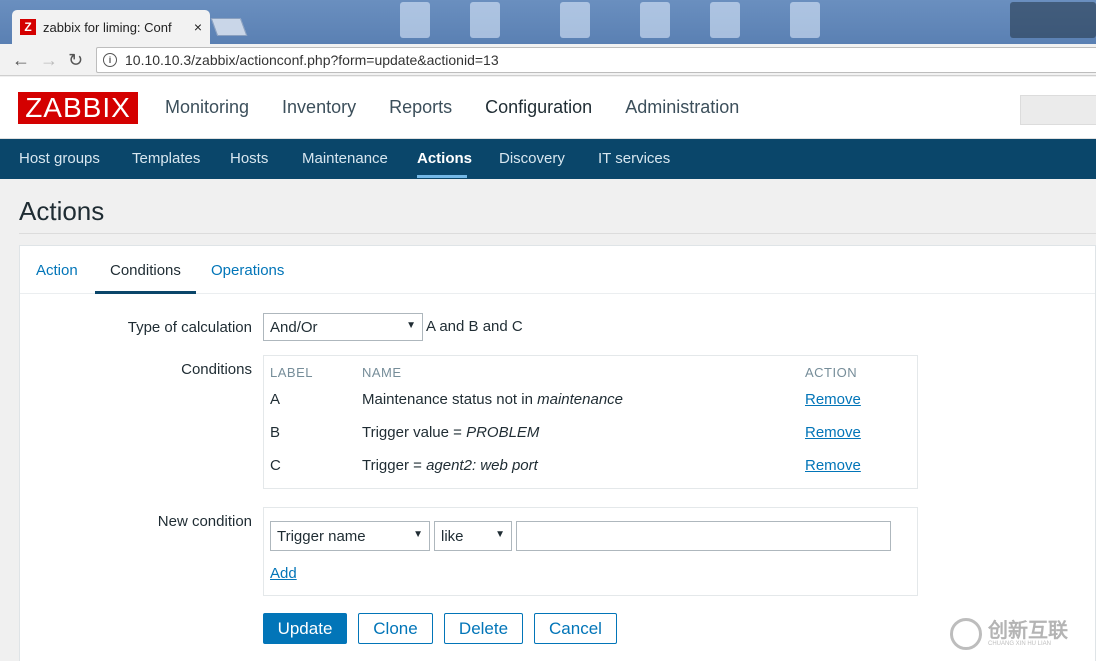 The image size is (1096, 661). I want to click on condition-name-c: Trigger = agent2: web port, so click(450, 465).